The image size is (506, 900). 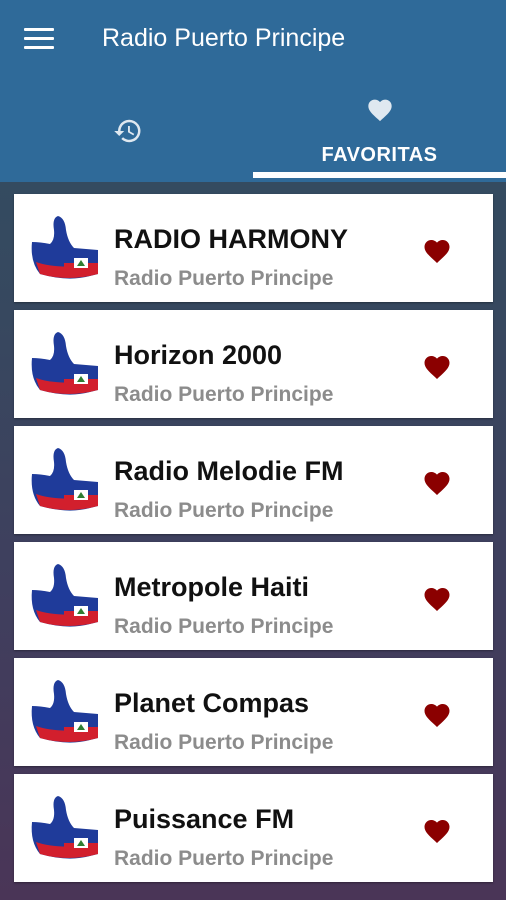 I want to click on station-card: Planet Compas Radio Puerto Principe, so click(x=253, y=712).